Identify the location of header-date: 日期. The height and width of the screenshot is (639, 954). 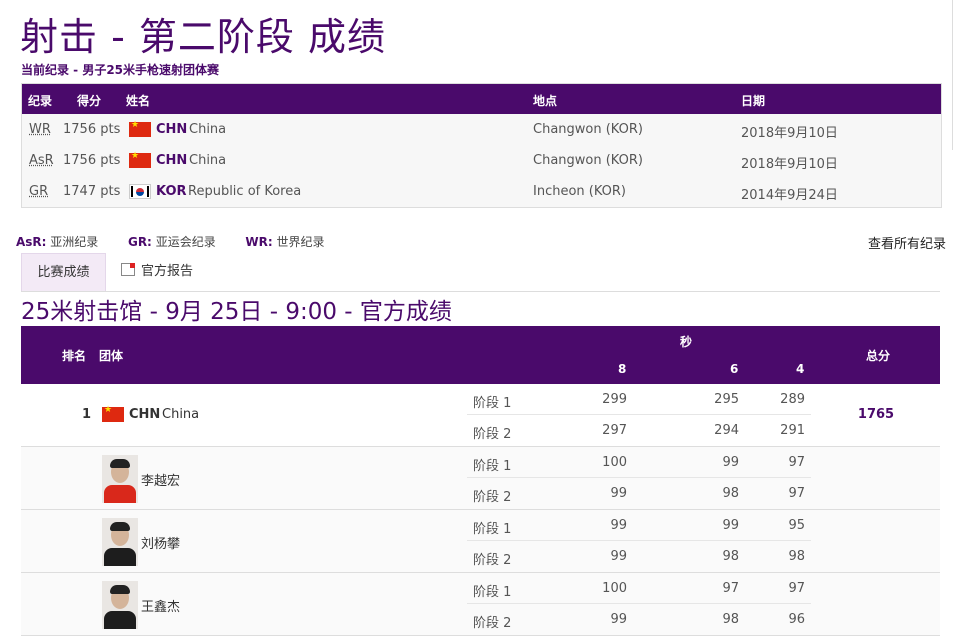
(753, 101).